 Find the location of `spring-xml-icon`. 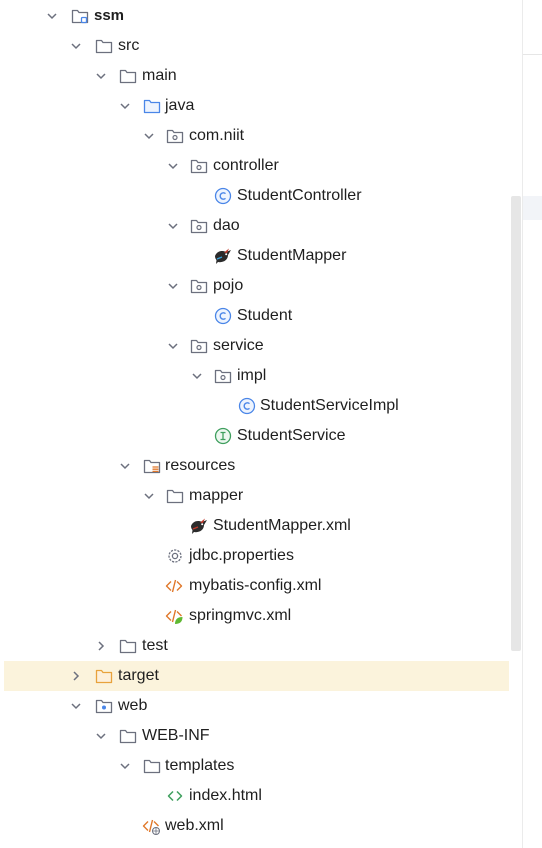

spring-xml-icon is located at coordinates (174, 616).